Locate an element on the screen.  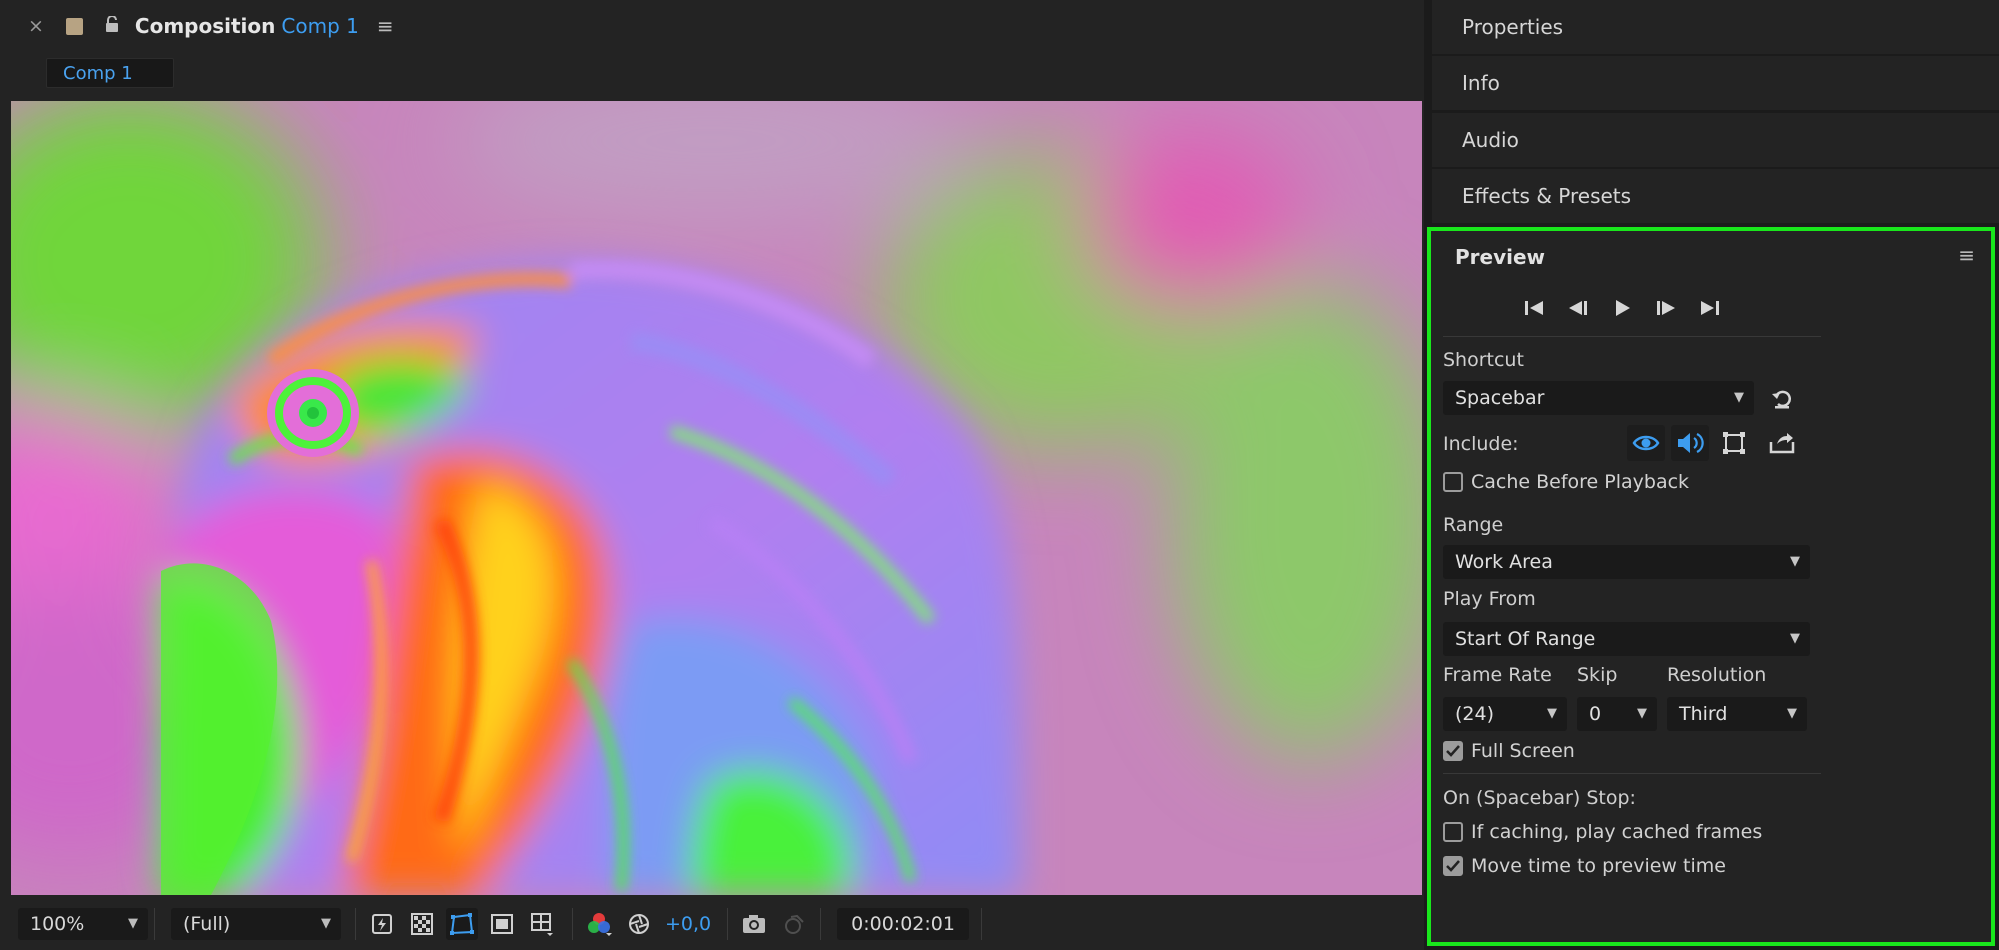
effects-presets-panel-tab: Effects & Presets is located at coordinates (1715, 196).